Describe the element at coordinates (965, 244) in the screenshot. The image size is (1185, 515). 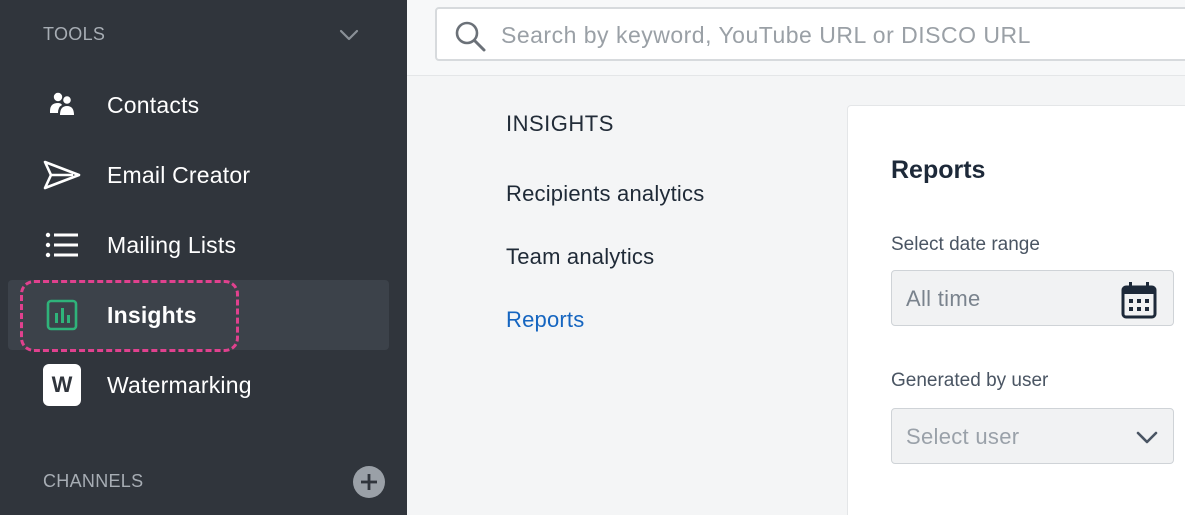
I see `date-range-label: Select date range` at that location.